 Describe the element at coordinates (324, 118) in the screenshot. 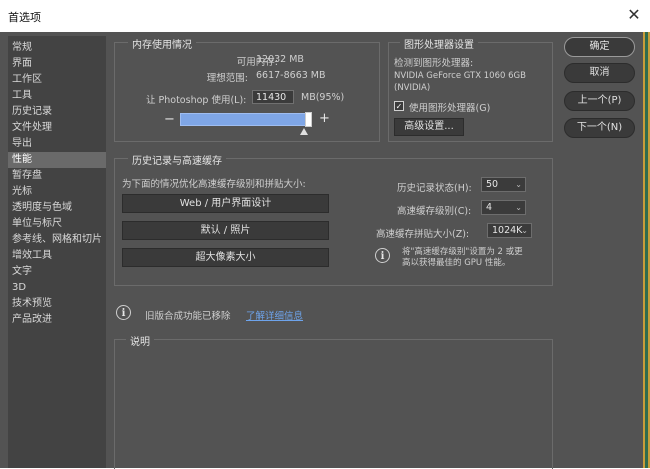

I see `plus-icon: +` at that location.